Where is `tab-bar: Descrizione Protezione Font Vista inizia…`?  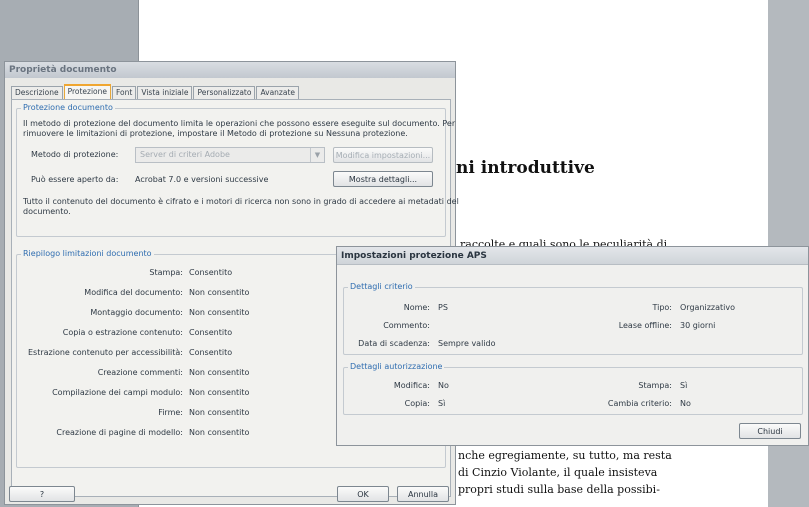
tab-bar: Descrizione Protezione Font Vista inizia… is located at coordinates (155, 91).